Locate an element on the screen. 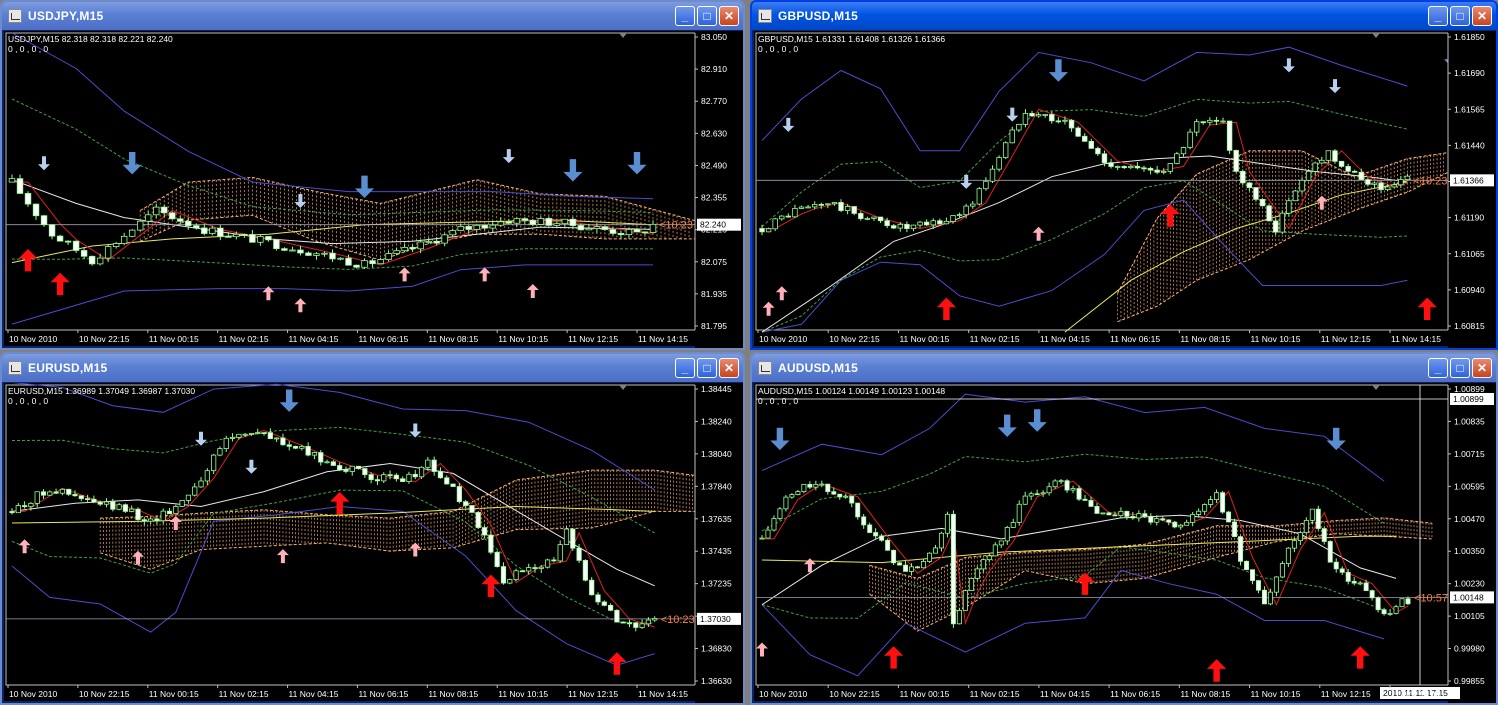 The image size is (1498, 705). cloud-span-b is located at coordinates (1289, 244).